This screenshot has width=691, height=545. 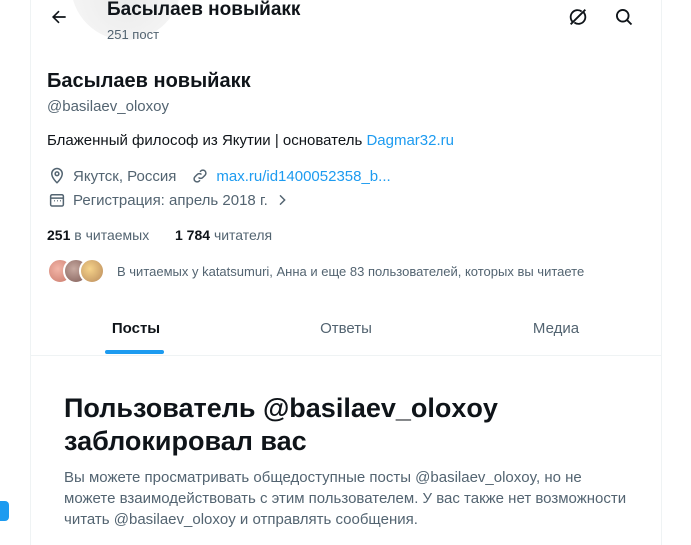 What do you see at coordinates (243, 235) in the screenshot?
I see `followers-label: читателя` at bounding box center [243, 235].